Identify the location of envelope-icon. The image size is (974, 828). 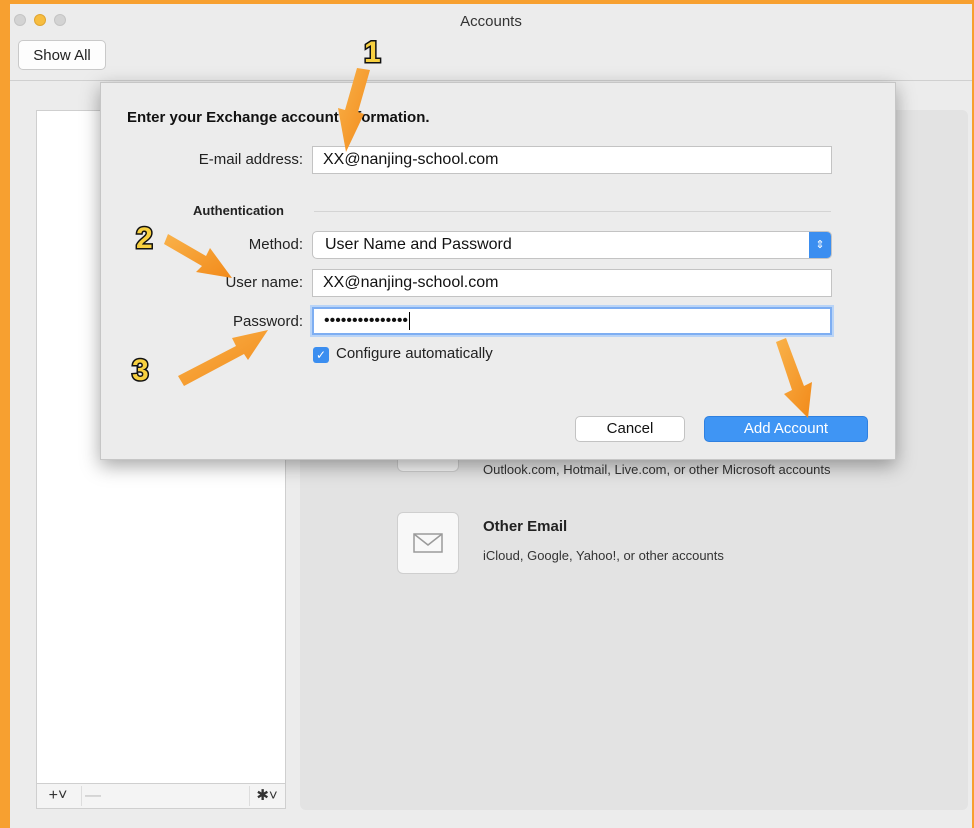
(428, 543).